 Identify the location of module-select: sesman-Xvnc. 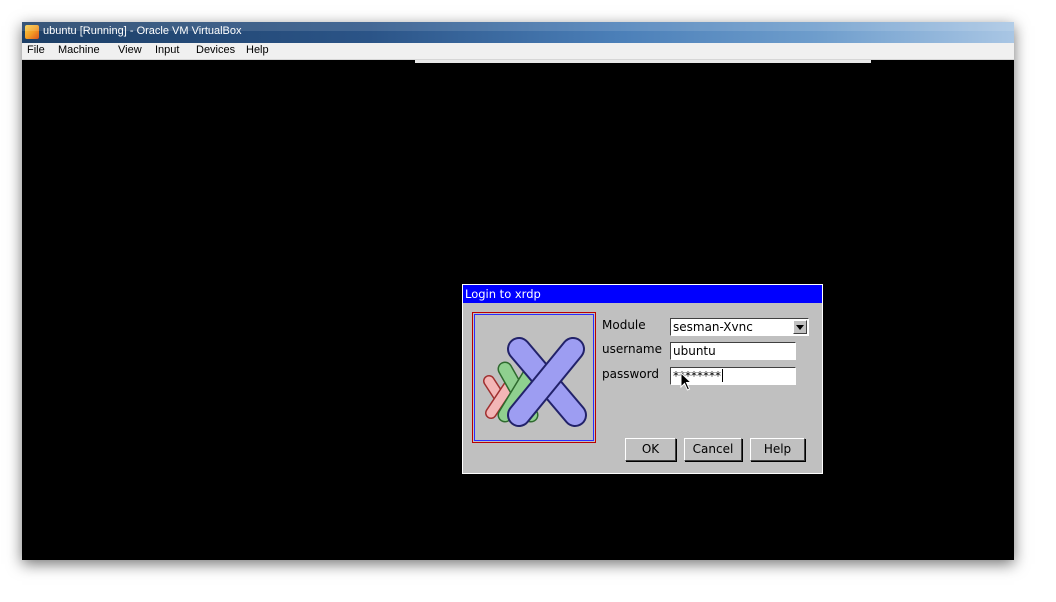
(739, 327).